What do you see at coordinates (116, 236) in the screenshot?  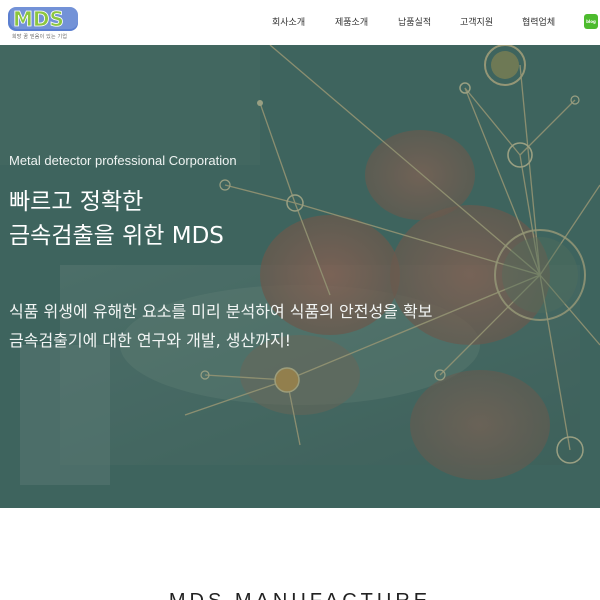 I see `hero-title-line2: 금속검출을 위한 MDS` at bounding box center [116, 236].